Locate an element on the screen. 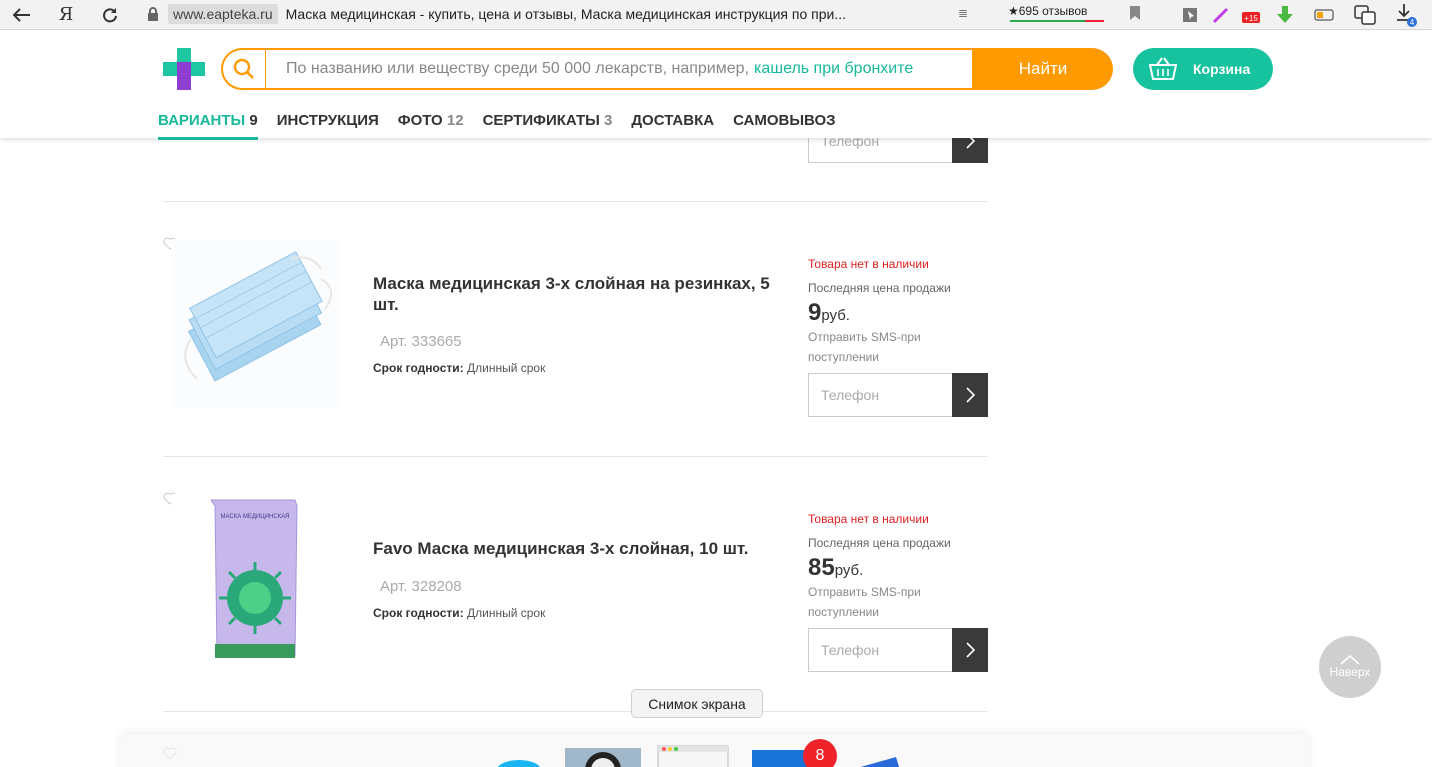  tab-count: 9 is located at coordinates (253, 120).